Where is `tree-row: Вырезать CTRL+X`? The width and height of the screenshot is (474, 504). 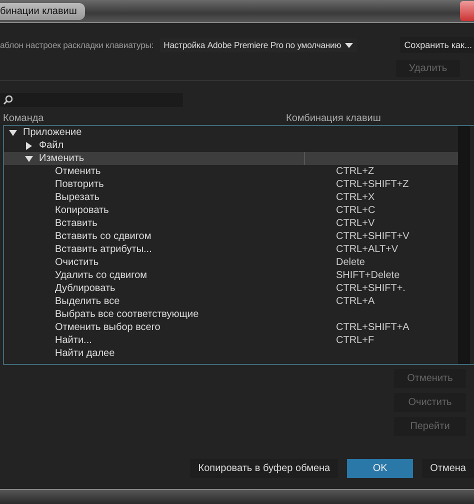
tree-row: Вырезать CTRL+X is located at coordinates (231, 197).